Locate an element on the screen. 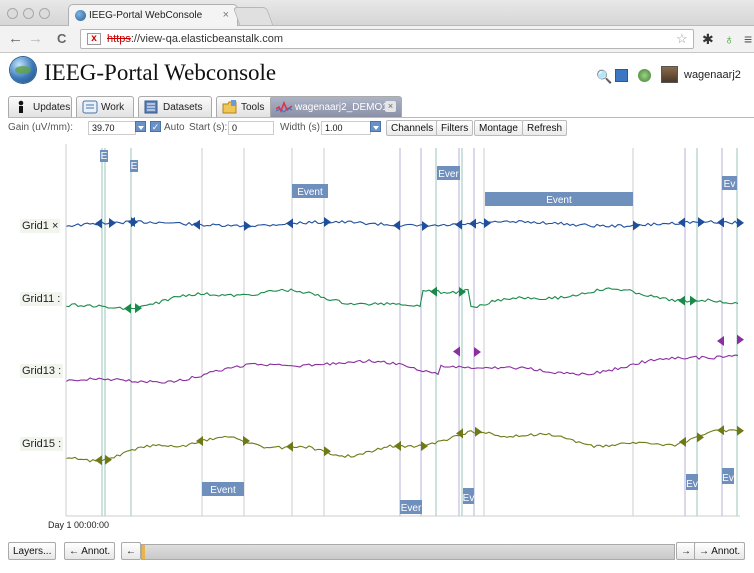 The image size is (754, 573). reload-button: C is located at coordinates (61, 39).